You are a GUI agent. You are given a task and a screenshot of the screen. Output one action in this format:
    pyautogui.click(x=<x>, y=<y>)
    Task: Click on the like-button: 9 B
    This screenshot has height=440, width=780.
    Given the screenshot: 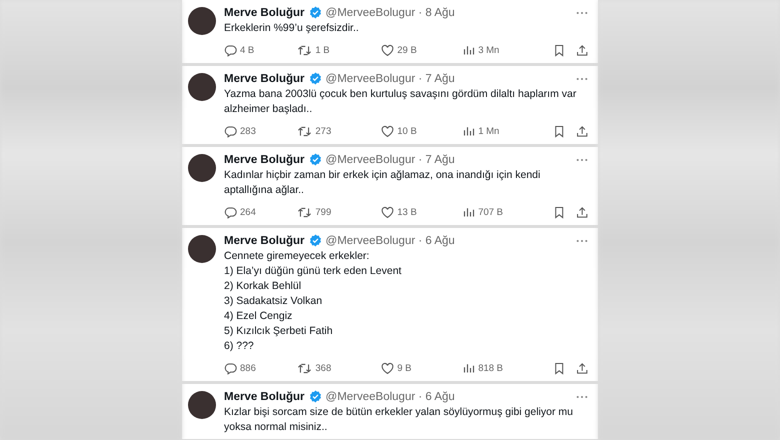 What is the action you would take?
    pyautogui.click(x=422, y=368)
    